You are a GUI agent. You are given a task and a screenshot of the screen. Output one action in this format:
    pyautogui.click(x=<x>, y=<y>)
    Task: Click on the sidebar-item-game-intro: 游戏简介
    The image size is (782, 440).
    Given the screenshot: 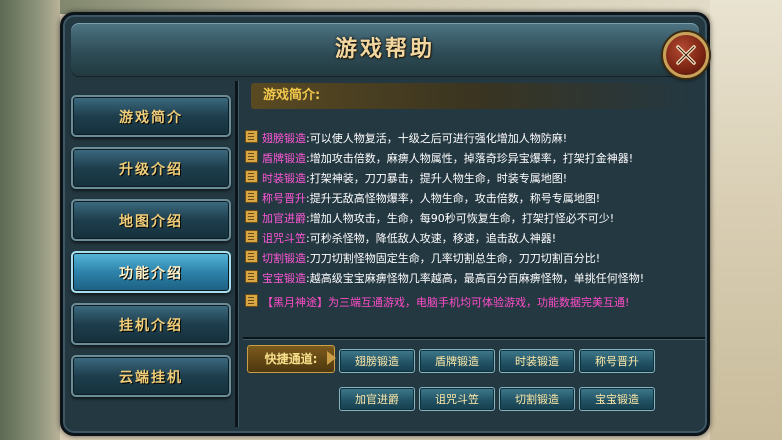 What is the action you would take?
    pyautogui.click(x=151, y=116)
    